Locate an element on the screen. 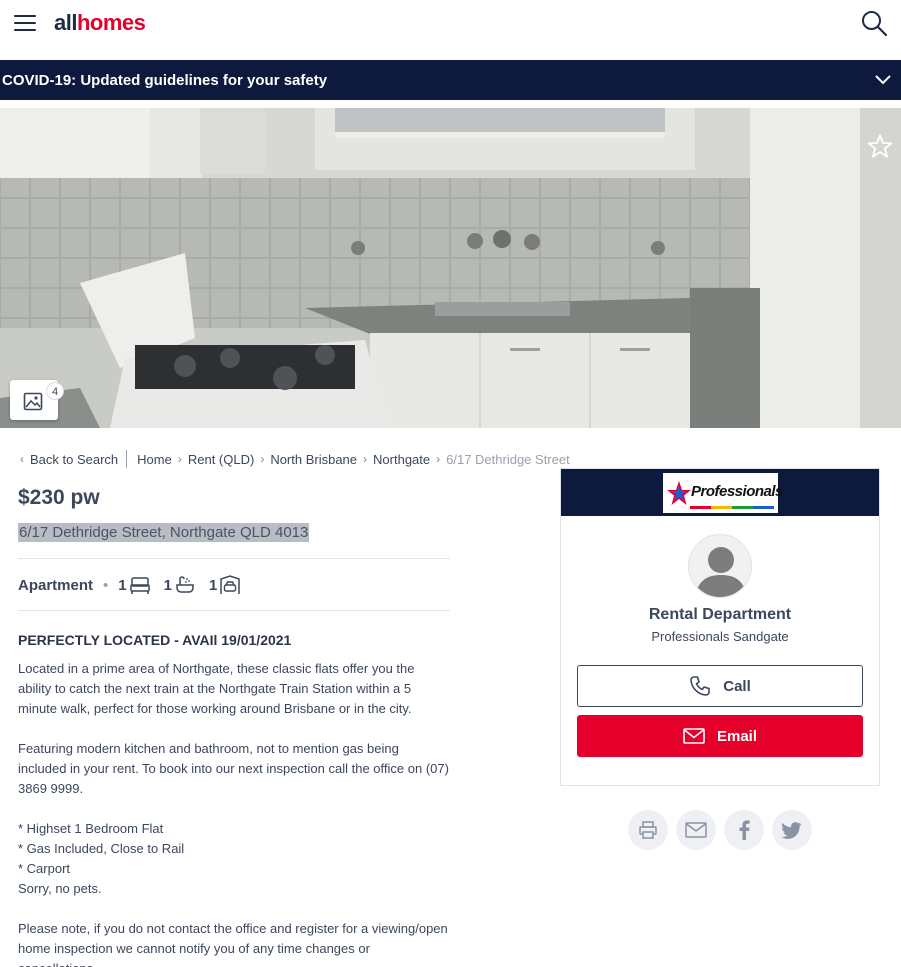 The width and height of the screenshot is (901, 967). bathrooms-feature: 1 is located at coordinates (179, 585).